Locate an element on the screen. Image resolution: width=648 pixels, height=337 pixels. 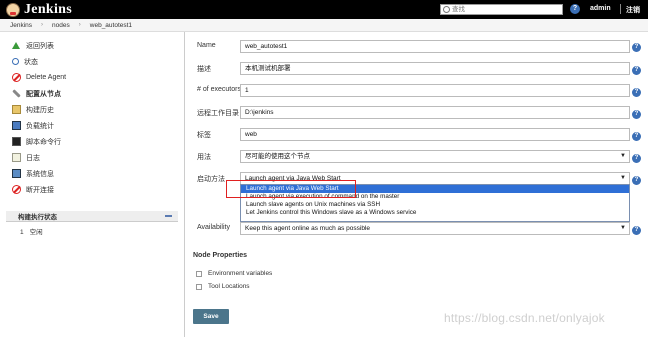
breadcrumb-item-nodes: nodes is located at coordinates (61, 25).